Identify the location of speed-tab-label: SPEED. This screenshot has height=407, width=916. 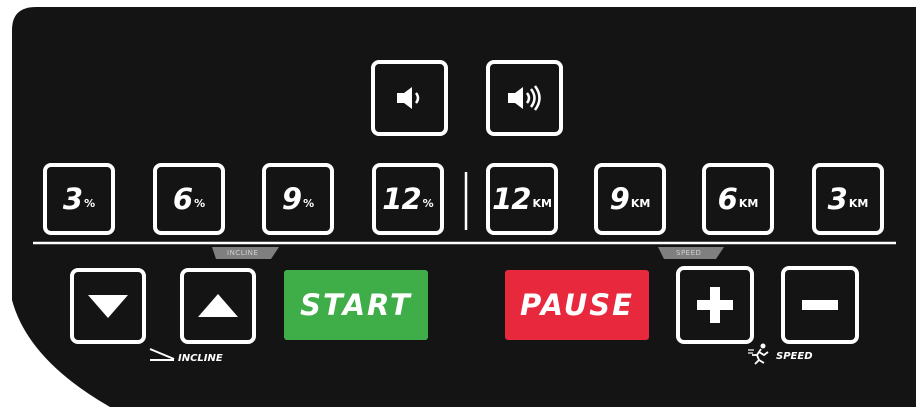
(689, 253).